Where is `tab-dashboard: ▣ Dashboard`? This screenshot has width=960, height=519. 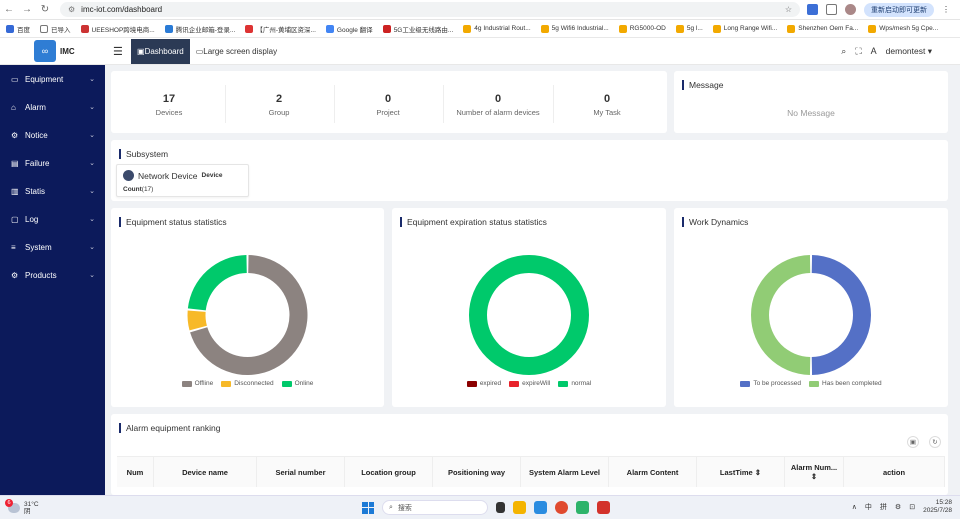 tab-dashboard: ▣ Dashboard is located at coordinates (160, 51).